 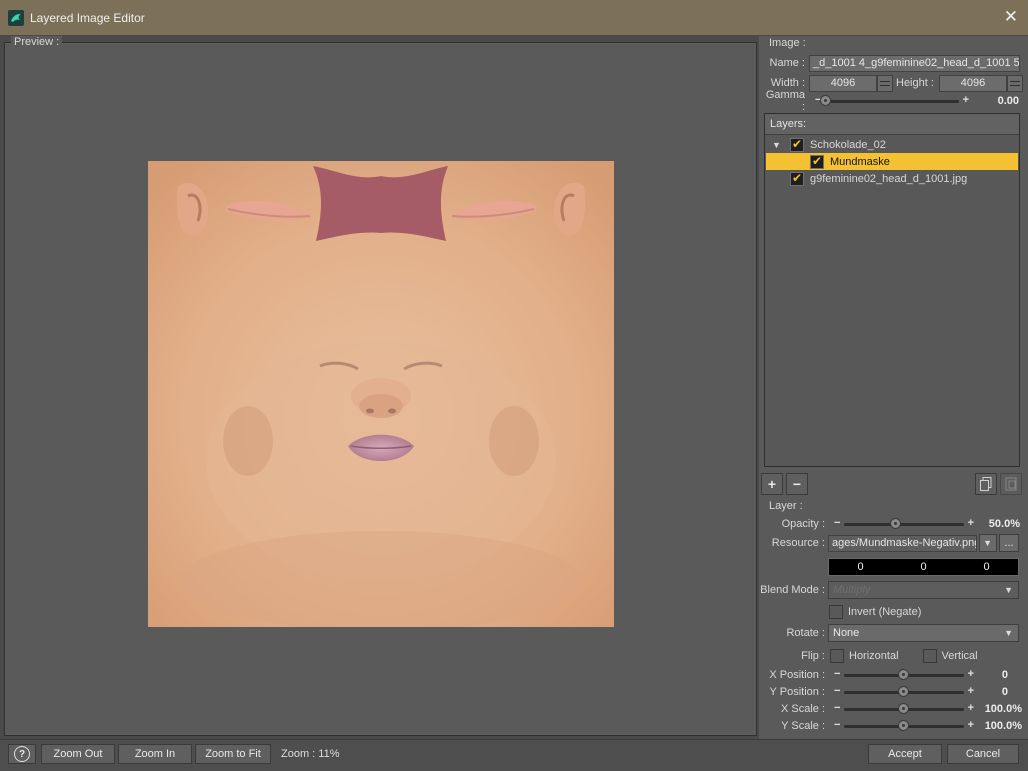 I want to click on flip-vertical-checkbox, so click(x=929, y=656).